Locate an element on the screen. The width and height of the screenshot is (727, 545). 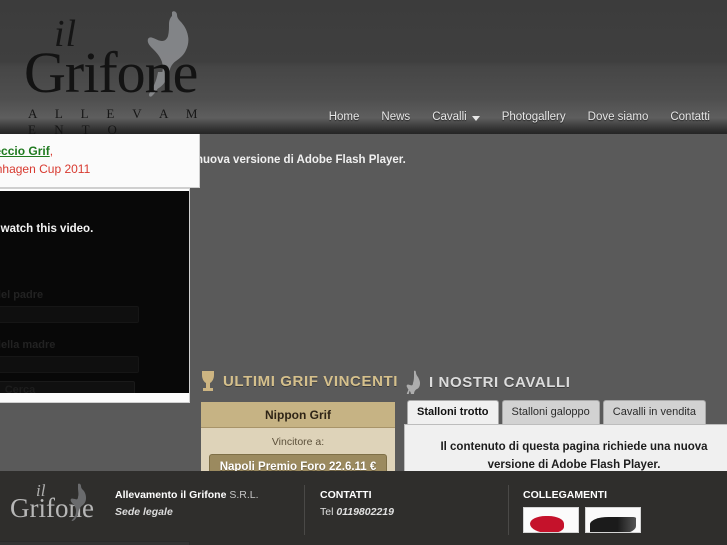
winners-heading-text: ULTIMI GRIF VINCENTI is located at coordinates (311, 381).